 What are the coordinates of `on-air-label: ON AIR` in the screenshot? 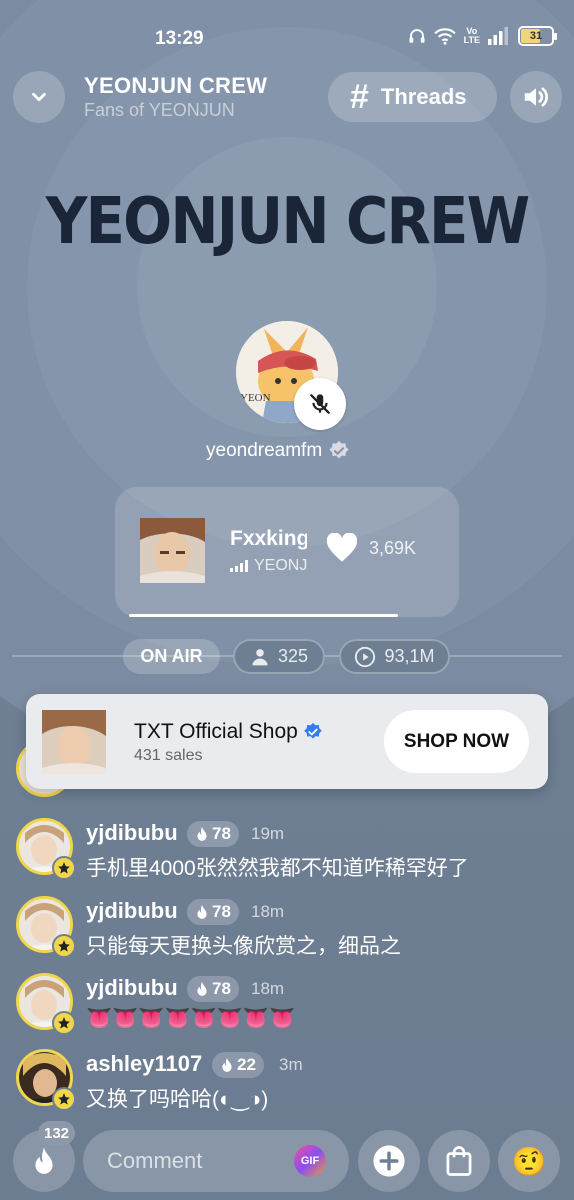 It's located at (171, 656).